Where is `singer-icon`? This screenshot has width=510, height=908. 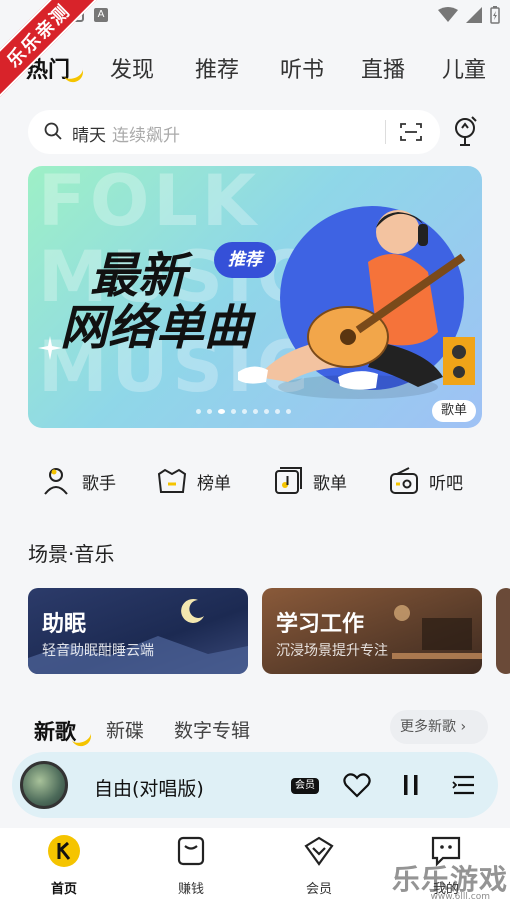
singer-icon is located at coordinates (56, 481).